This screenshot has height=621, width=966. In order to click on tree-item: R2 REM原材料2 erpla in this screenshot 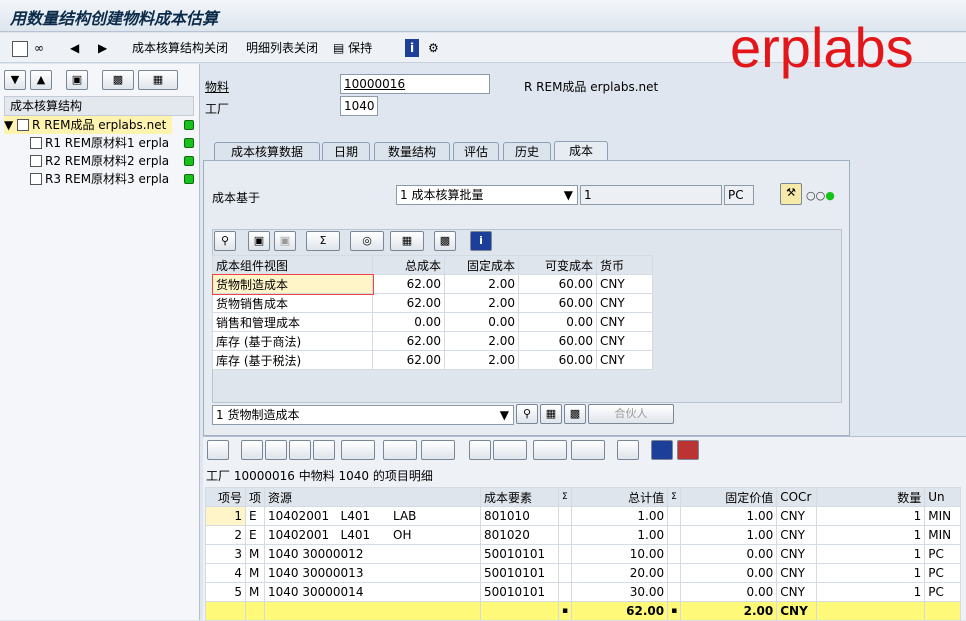, I will do `click(105, 161)`.